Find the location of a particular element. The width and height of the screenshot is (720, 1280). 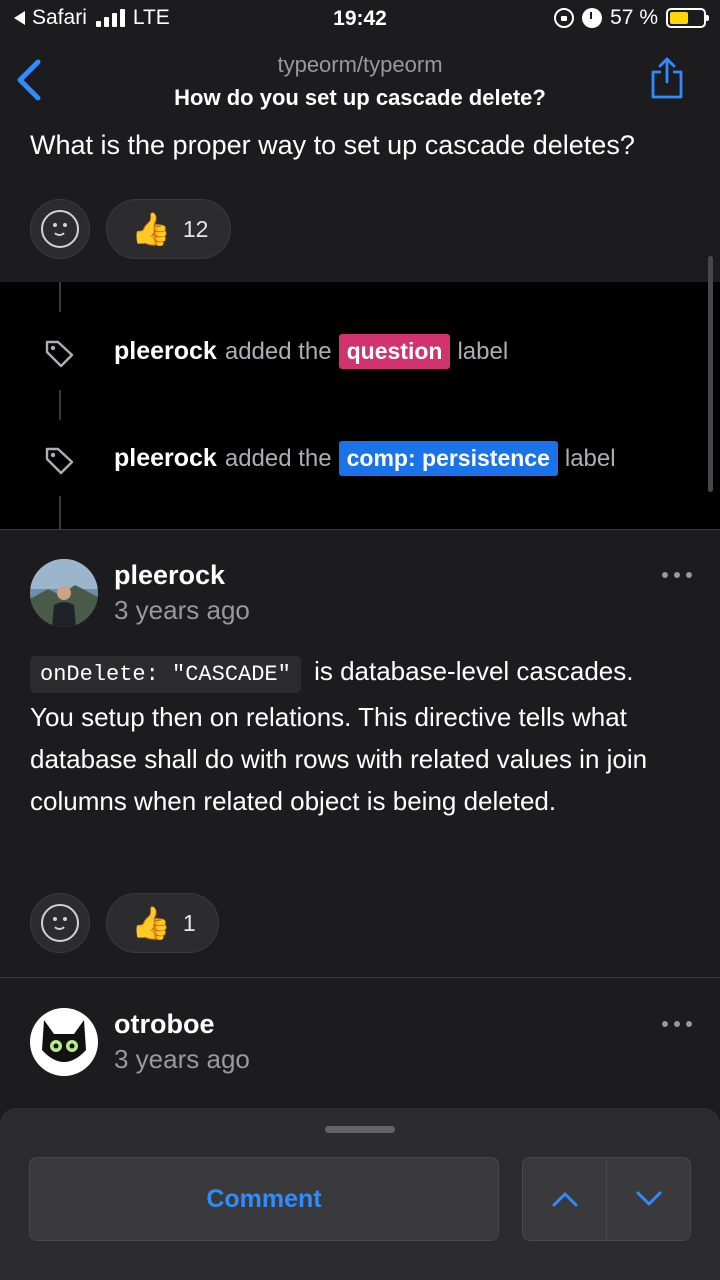

reaction-count: 12 is located at coordinates (195, 228).